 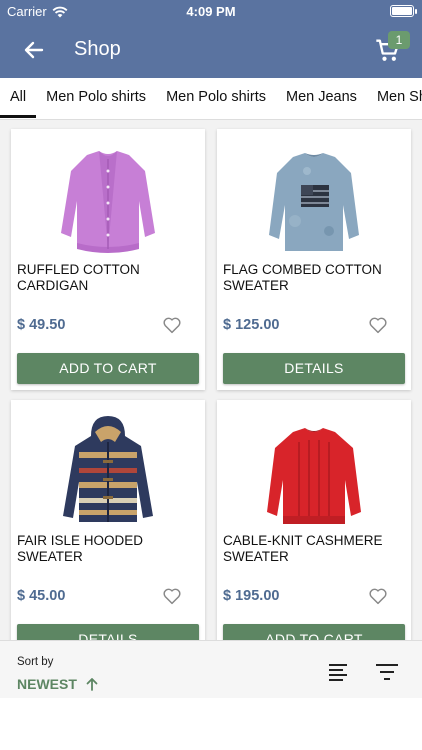 I want to click on product-image-fair-isle-hoodie, so click(x=108, y=469).